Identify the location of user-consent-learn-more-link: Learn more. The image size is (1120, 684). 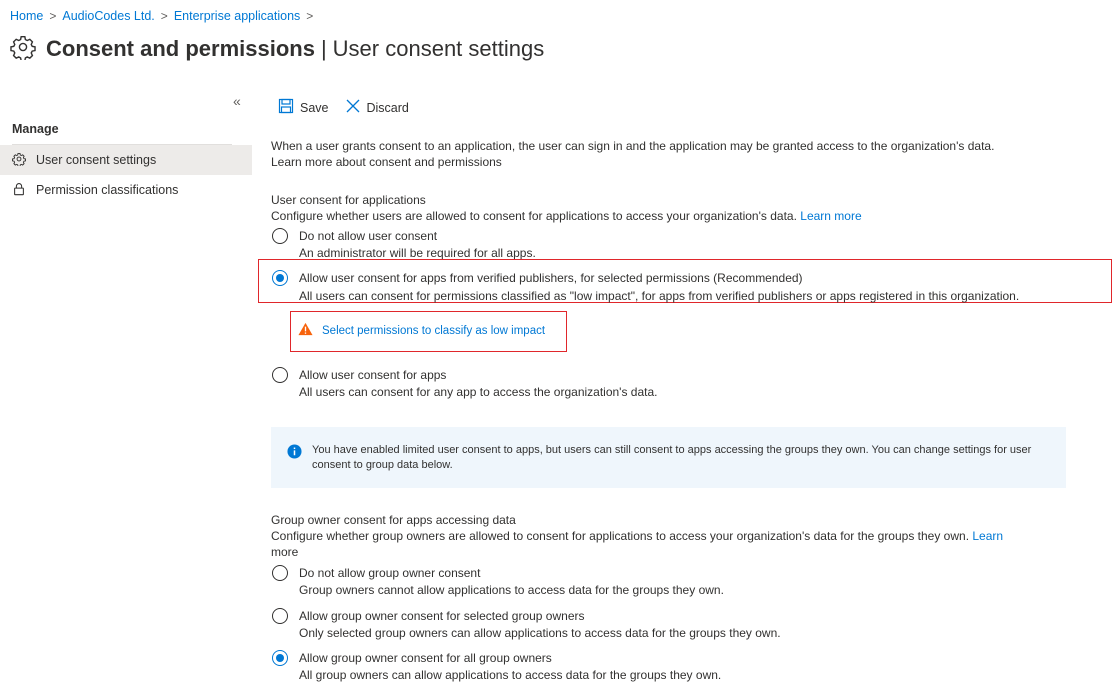
(830, 216).